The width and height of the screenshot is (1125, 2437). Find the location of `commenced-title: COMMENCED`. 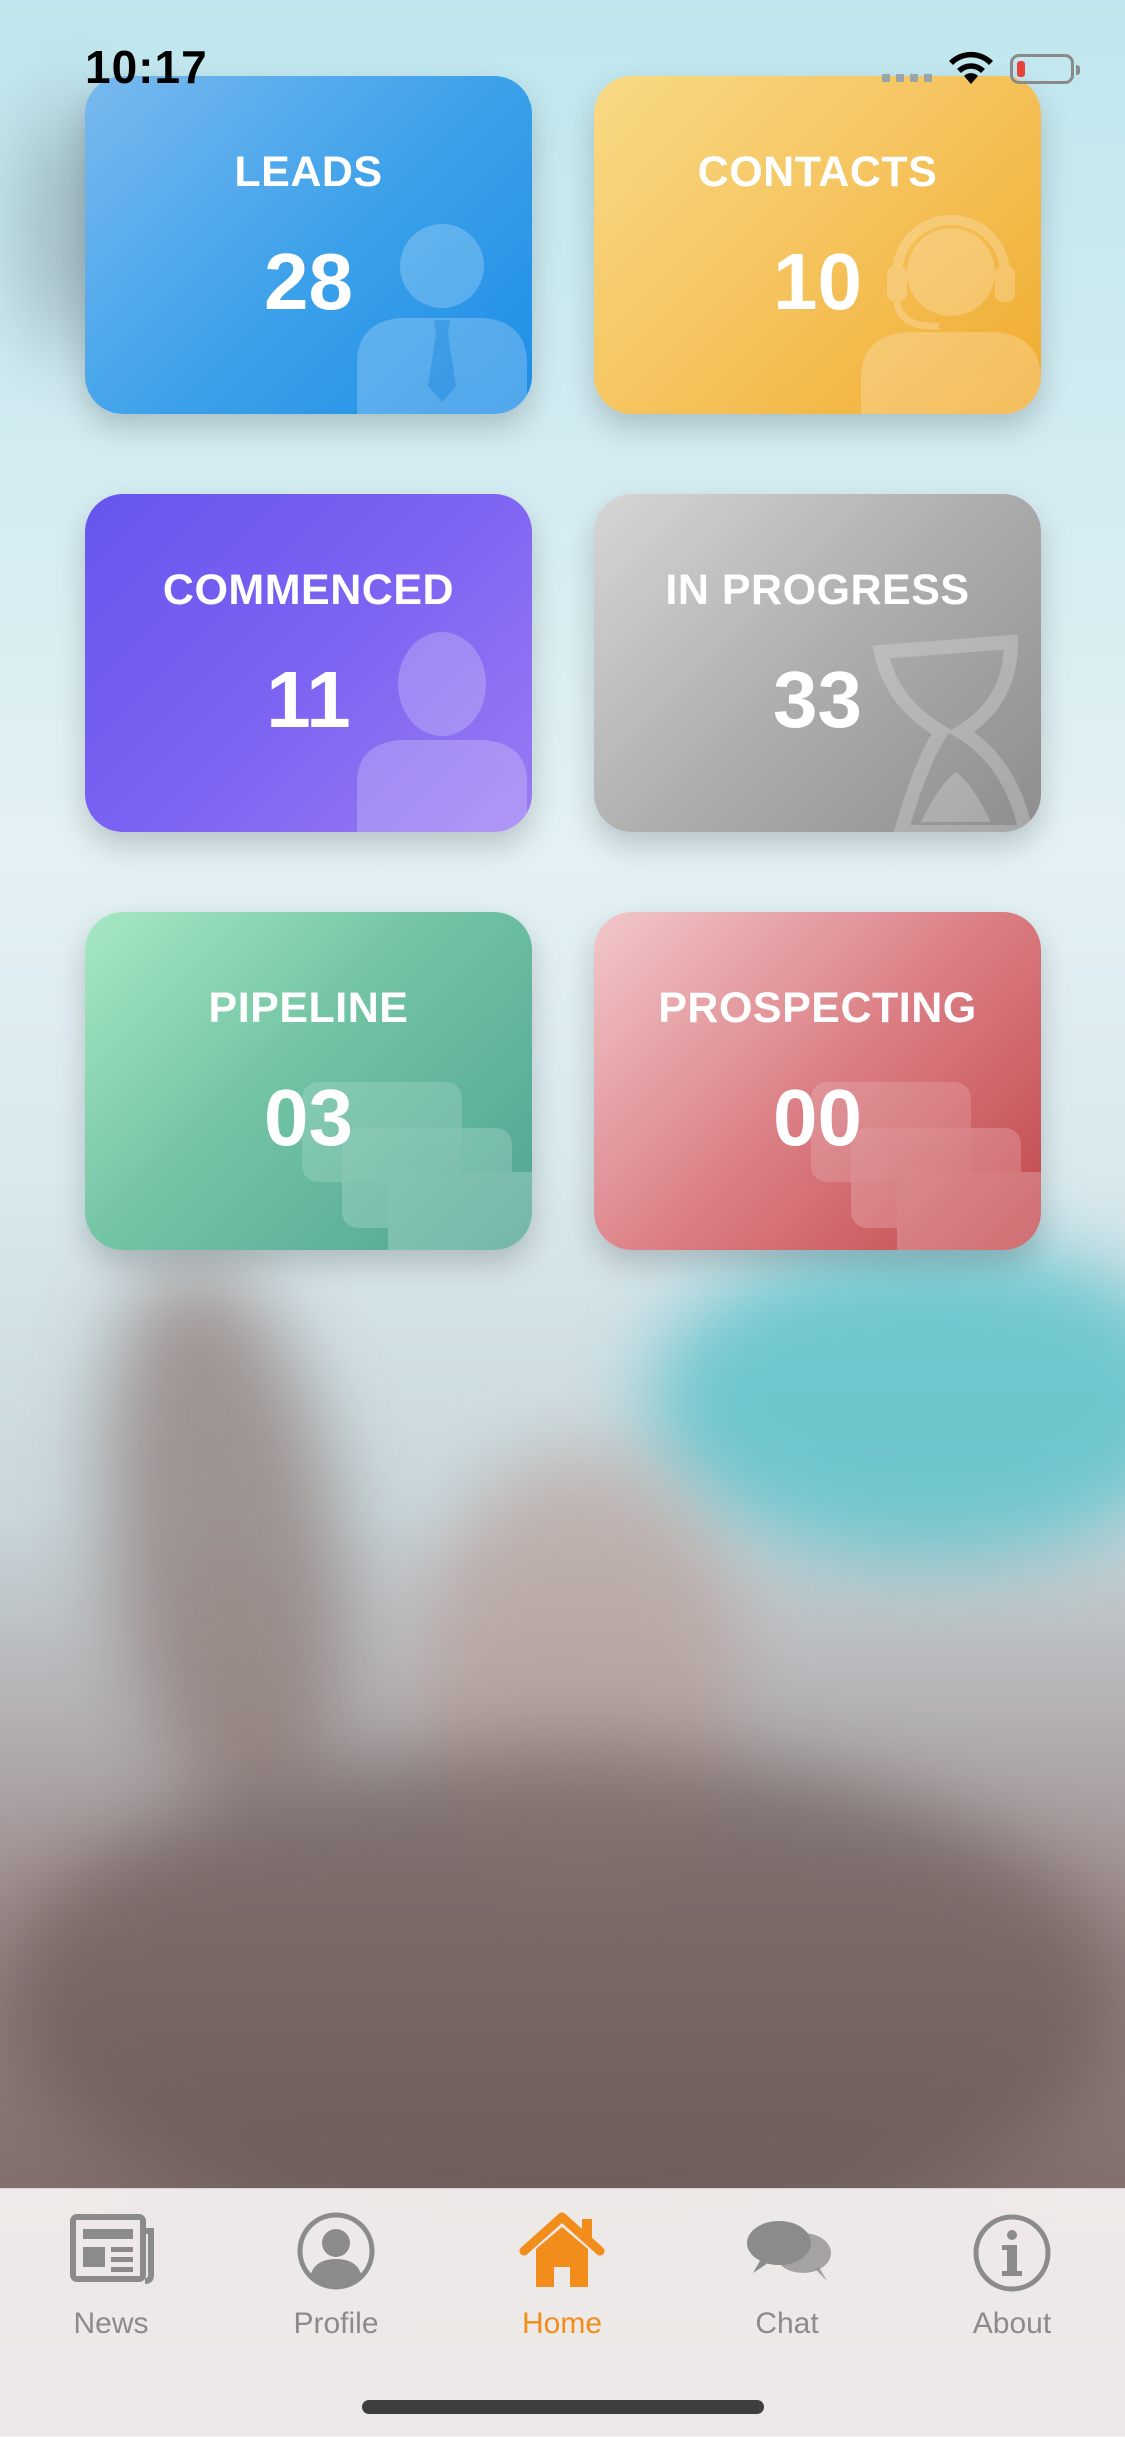

commenced-title: COMMENCED is located at coordinates (308, 590).